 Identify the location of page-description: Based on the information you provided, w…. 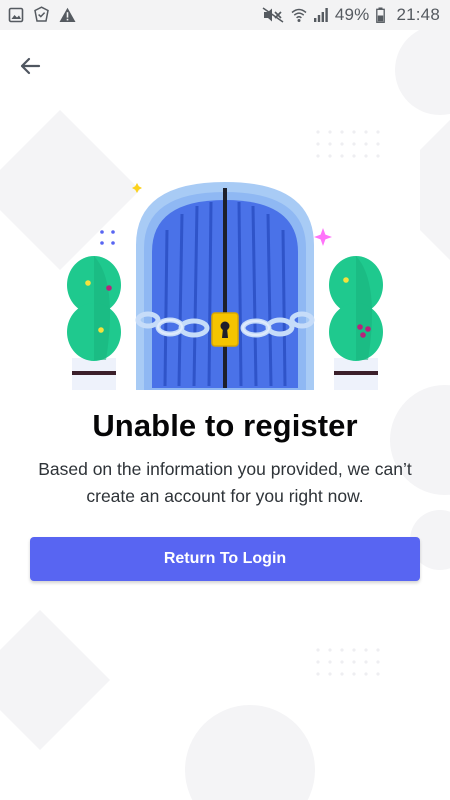
(225, 482).